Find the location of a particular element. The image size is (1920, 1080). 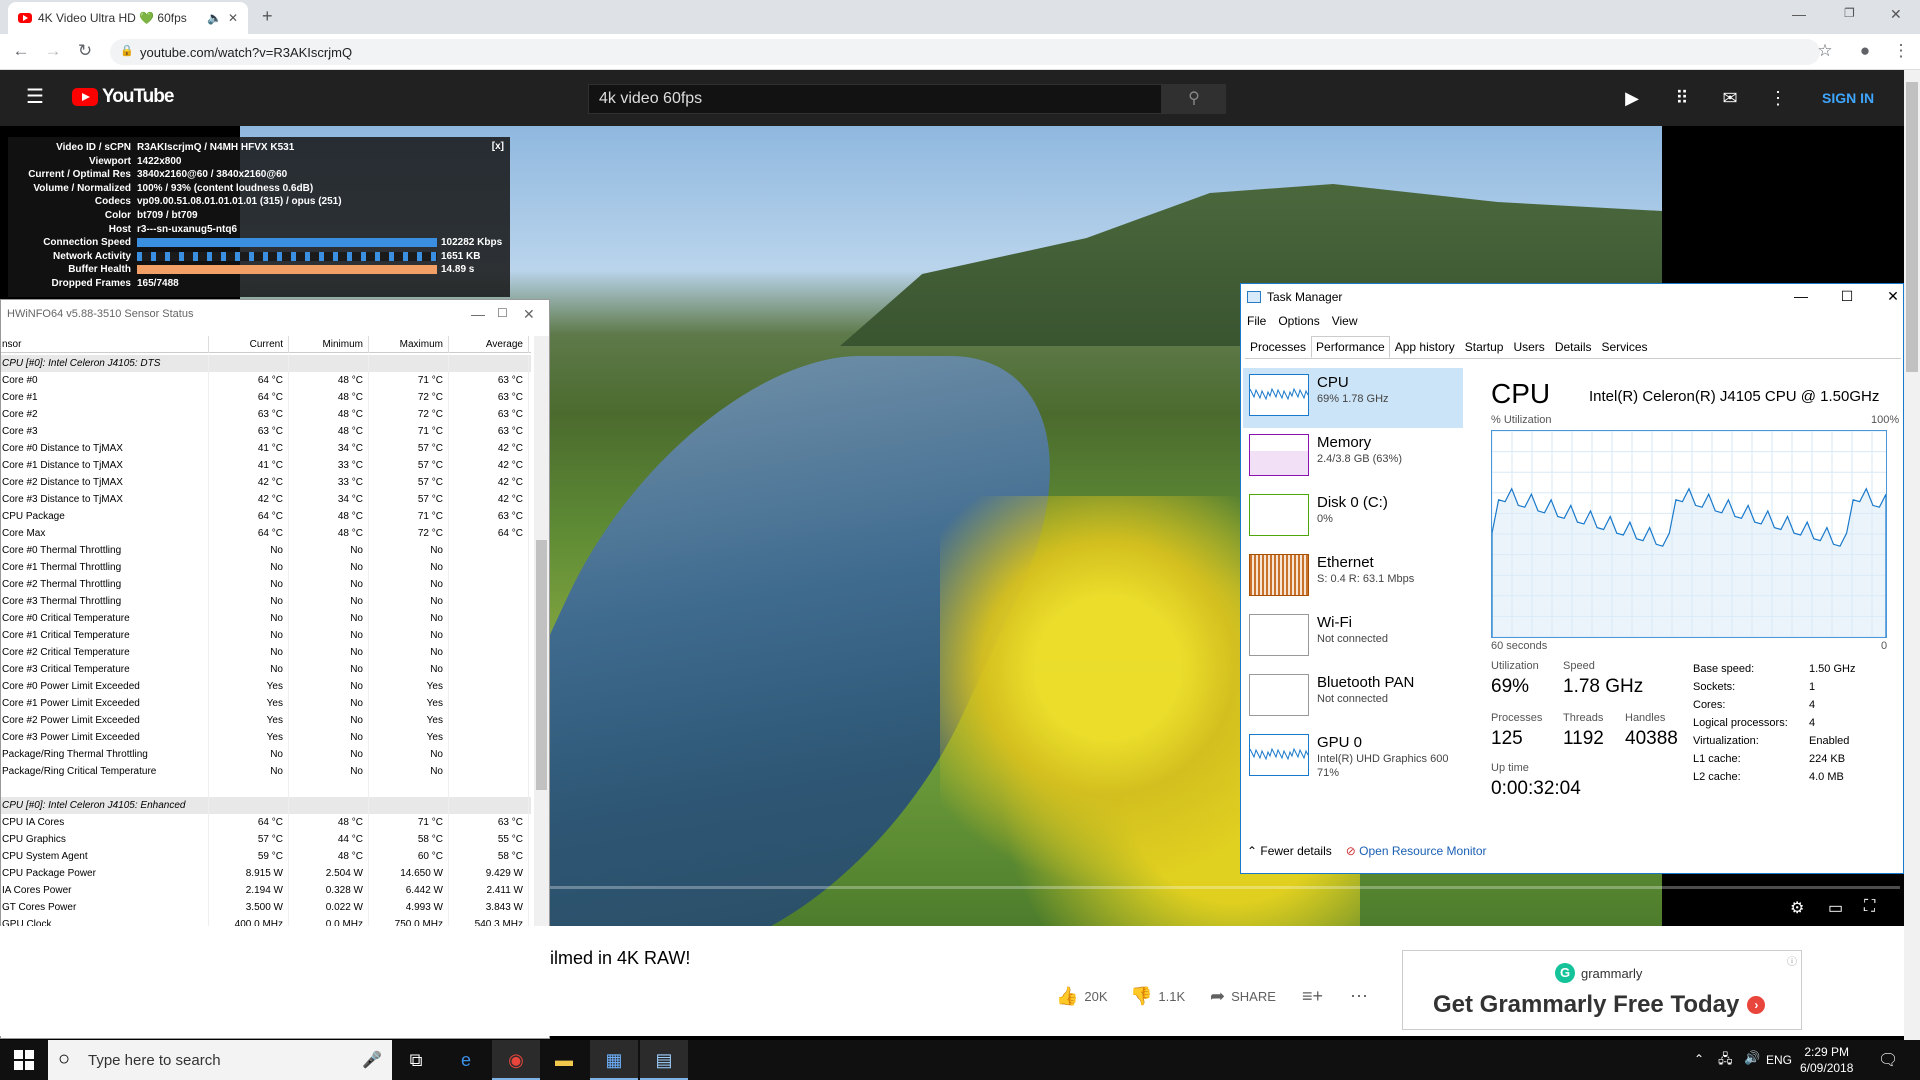

hwinfo-sensor-row: Core Max 64 °C 48 °C 72 °C 64 °C is located at coordinates (266, 533).